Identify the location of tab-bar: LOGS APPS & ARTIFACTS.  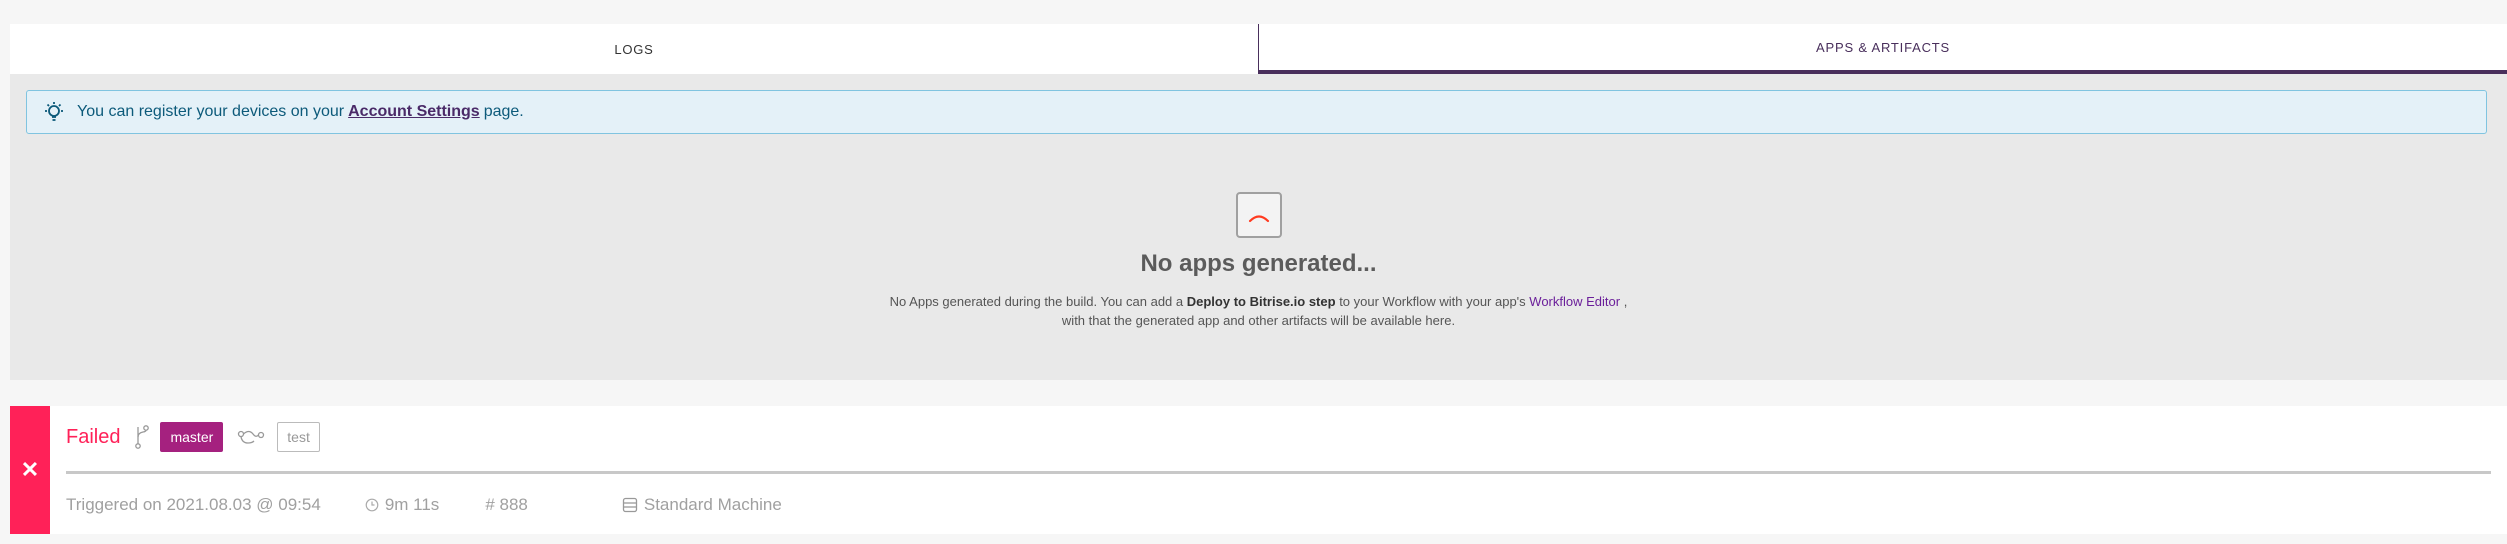
(1258, 49).